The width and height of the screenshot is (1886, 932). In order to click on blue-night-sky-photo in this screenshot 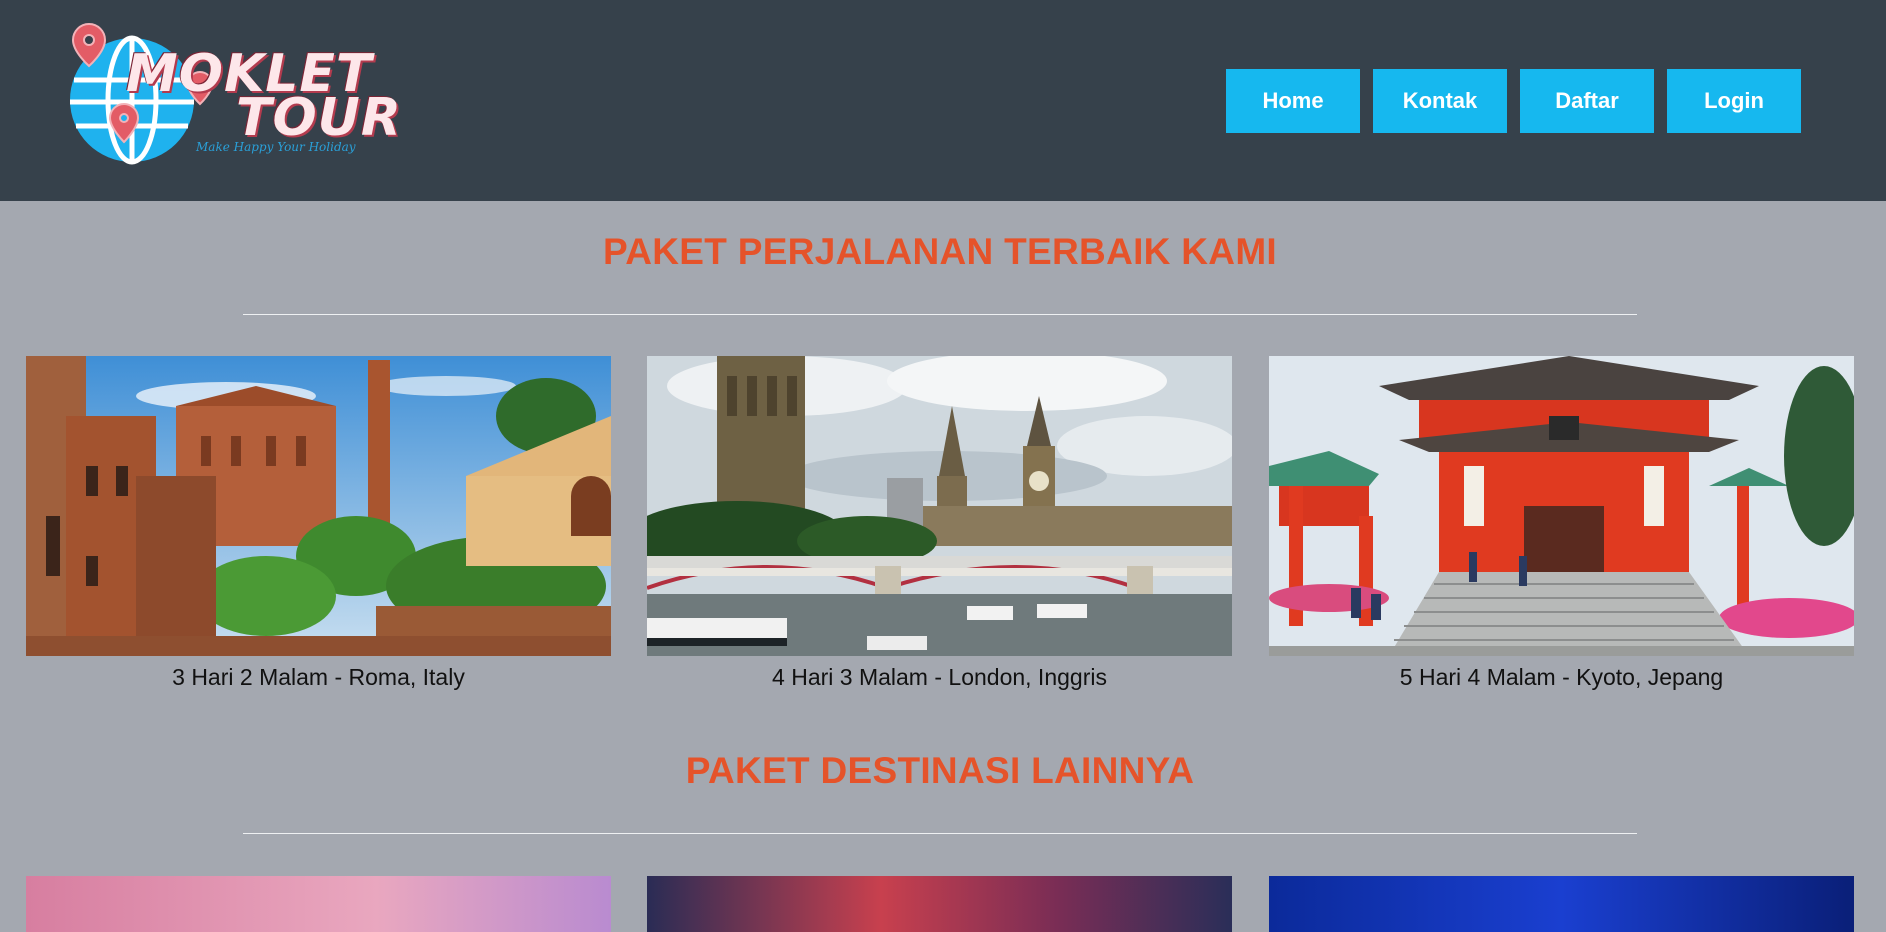, I will do `click(1561, 904)`.